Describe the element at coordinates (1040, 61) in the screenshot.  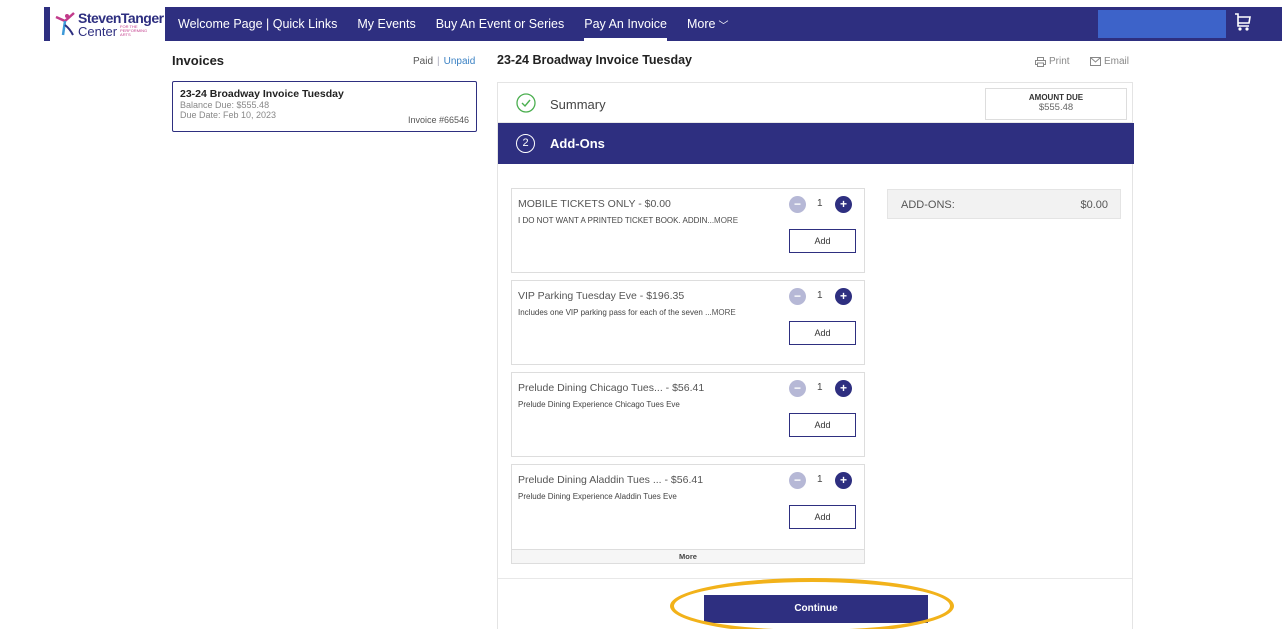
I see `printer-icon` at that location.